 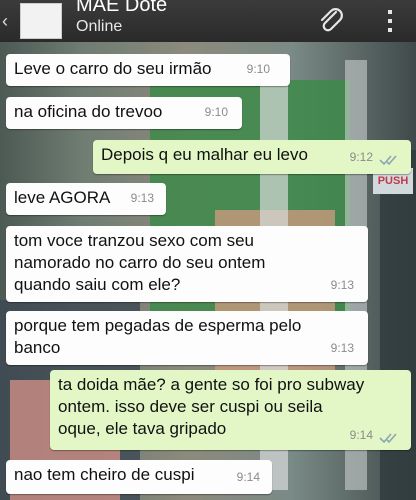 I want to click on message-text: leve AGORA, so click(x=62, y=197).